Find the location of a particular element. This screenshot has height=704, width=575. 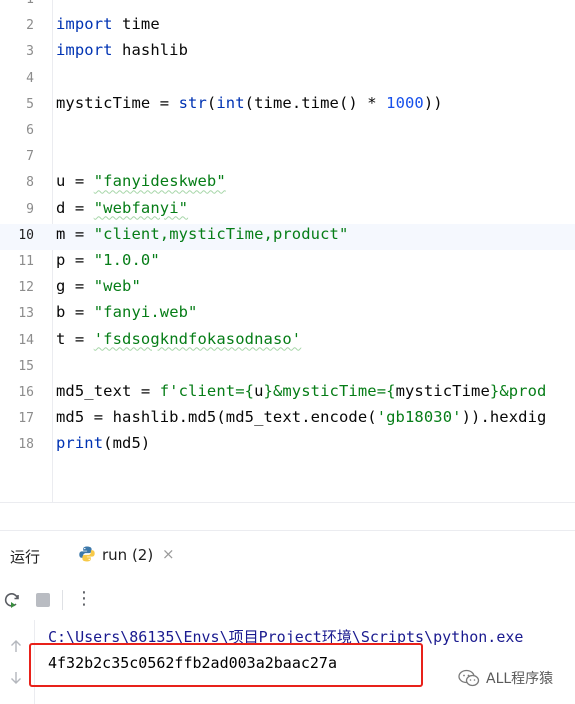

code-token: mysticTime is located at coordinates (442, 391).